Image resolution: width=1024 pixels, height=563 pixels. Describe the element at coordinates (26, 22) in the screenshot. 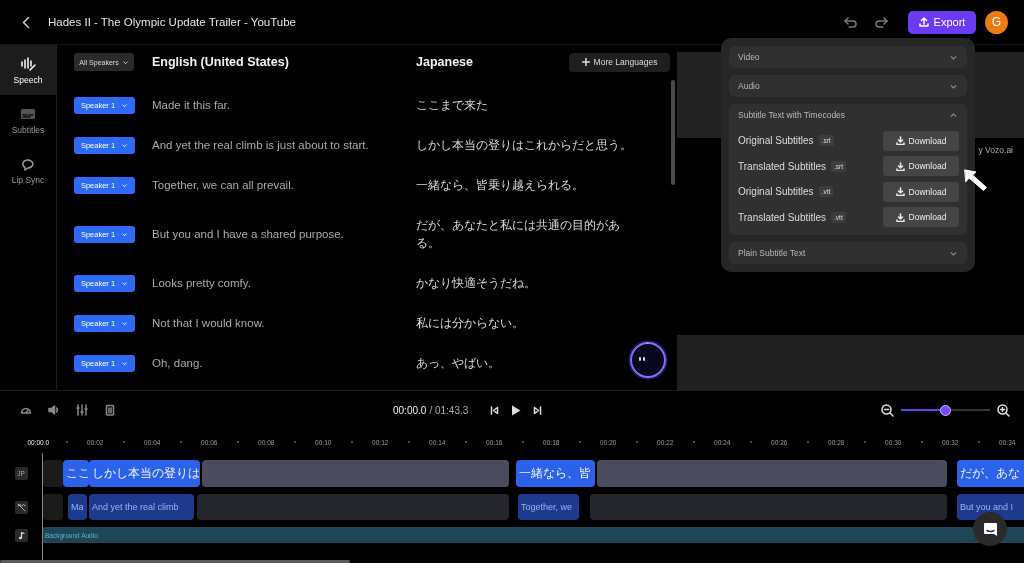

I see `back-icon` at that location.